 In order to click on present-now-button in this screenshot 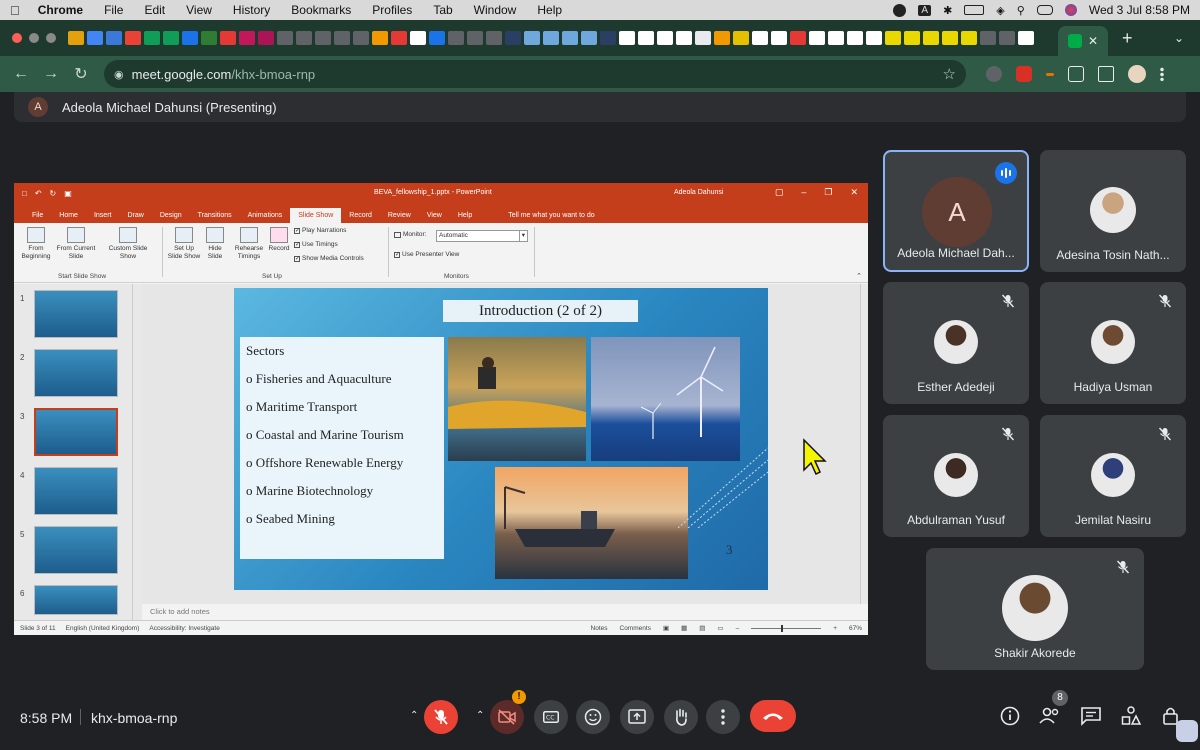, I will do `click(637, 717)`.